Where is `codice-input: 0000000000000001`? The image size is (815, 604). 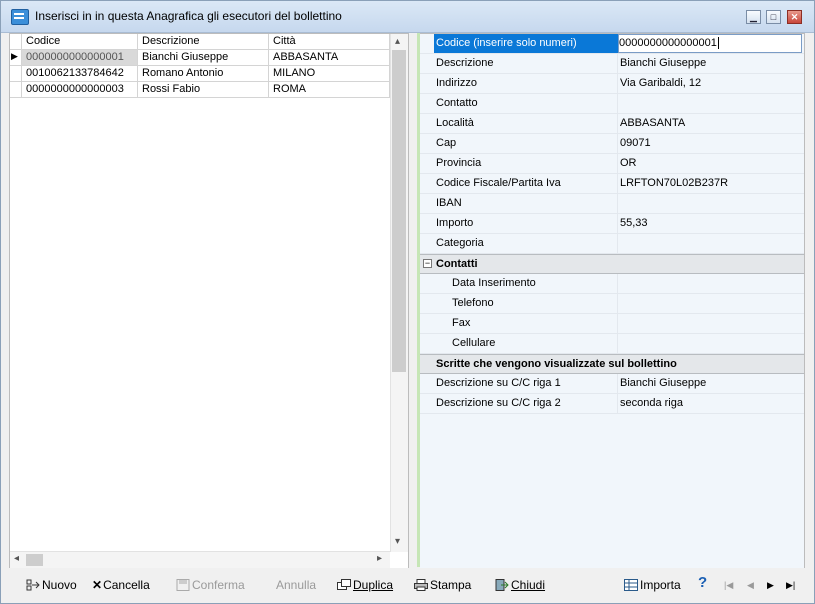
codice-input: 0000000000000001 is located at coordinates (710, 43).